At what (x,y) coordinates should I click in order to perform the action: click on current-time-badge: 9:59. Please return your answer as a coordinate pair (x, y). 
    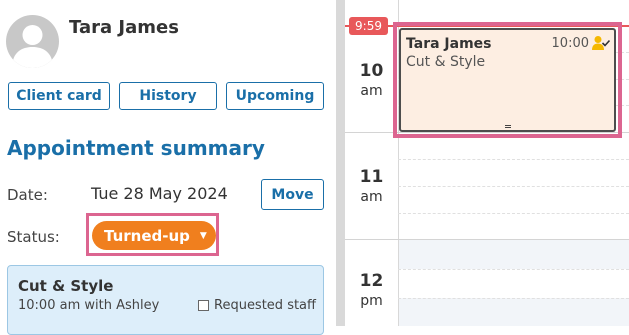
    Looking at the image, I should click on (368, 26).